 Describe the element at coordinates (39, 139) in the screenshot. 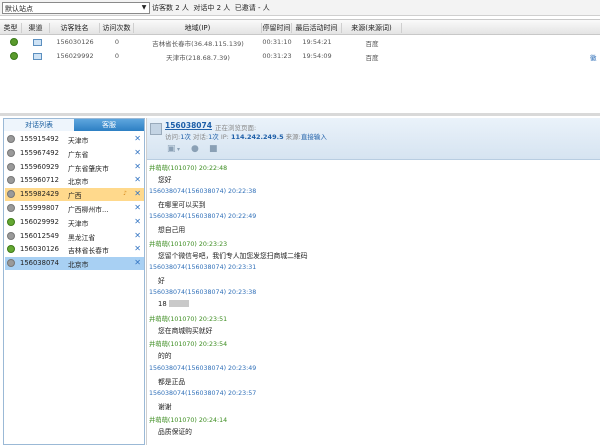

I see `conversation-id: 155915492` at that location.